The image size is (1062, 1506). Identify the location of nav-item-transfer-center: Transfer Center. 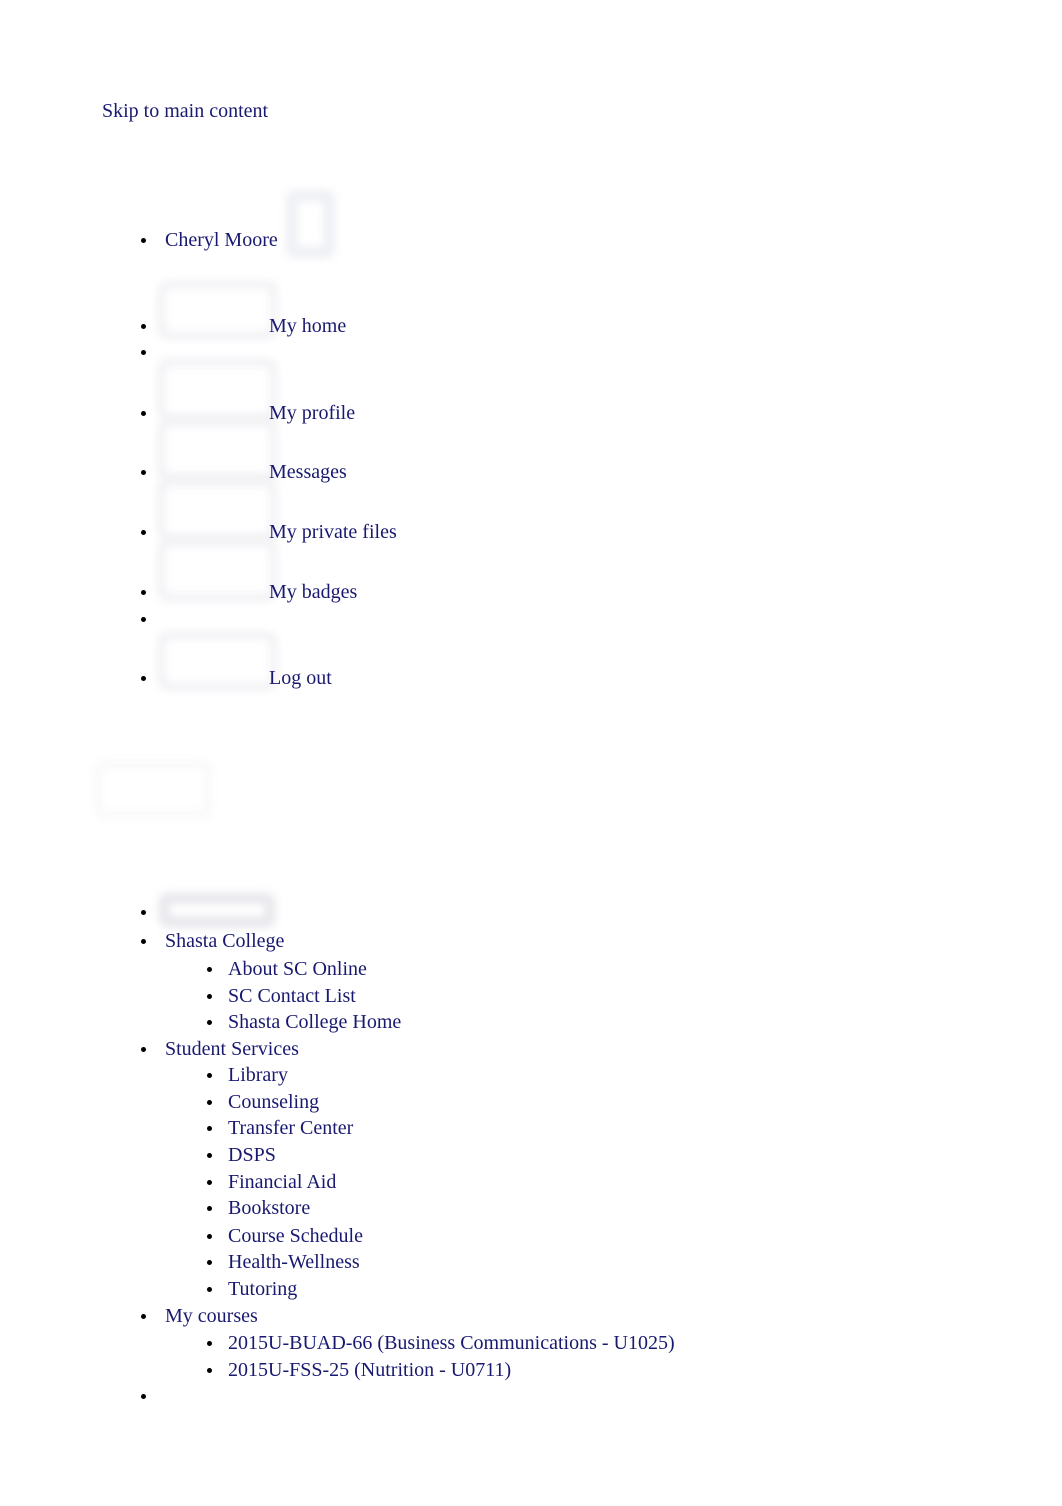
(290, 1128).